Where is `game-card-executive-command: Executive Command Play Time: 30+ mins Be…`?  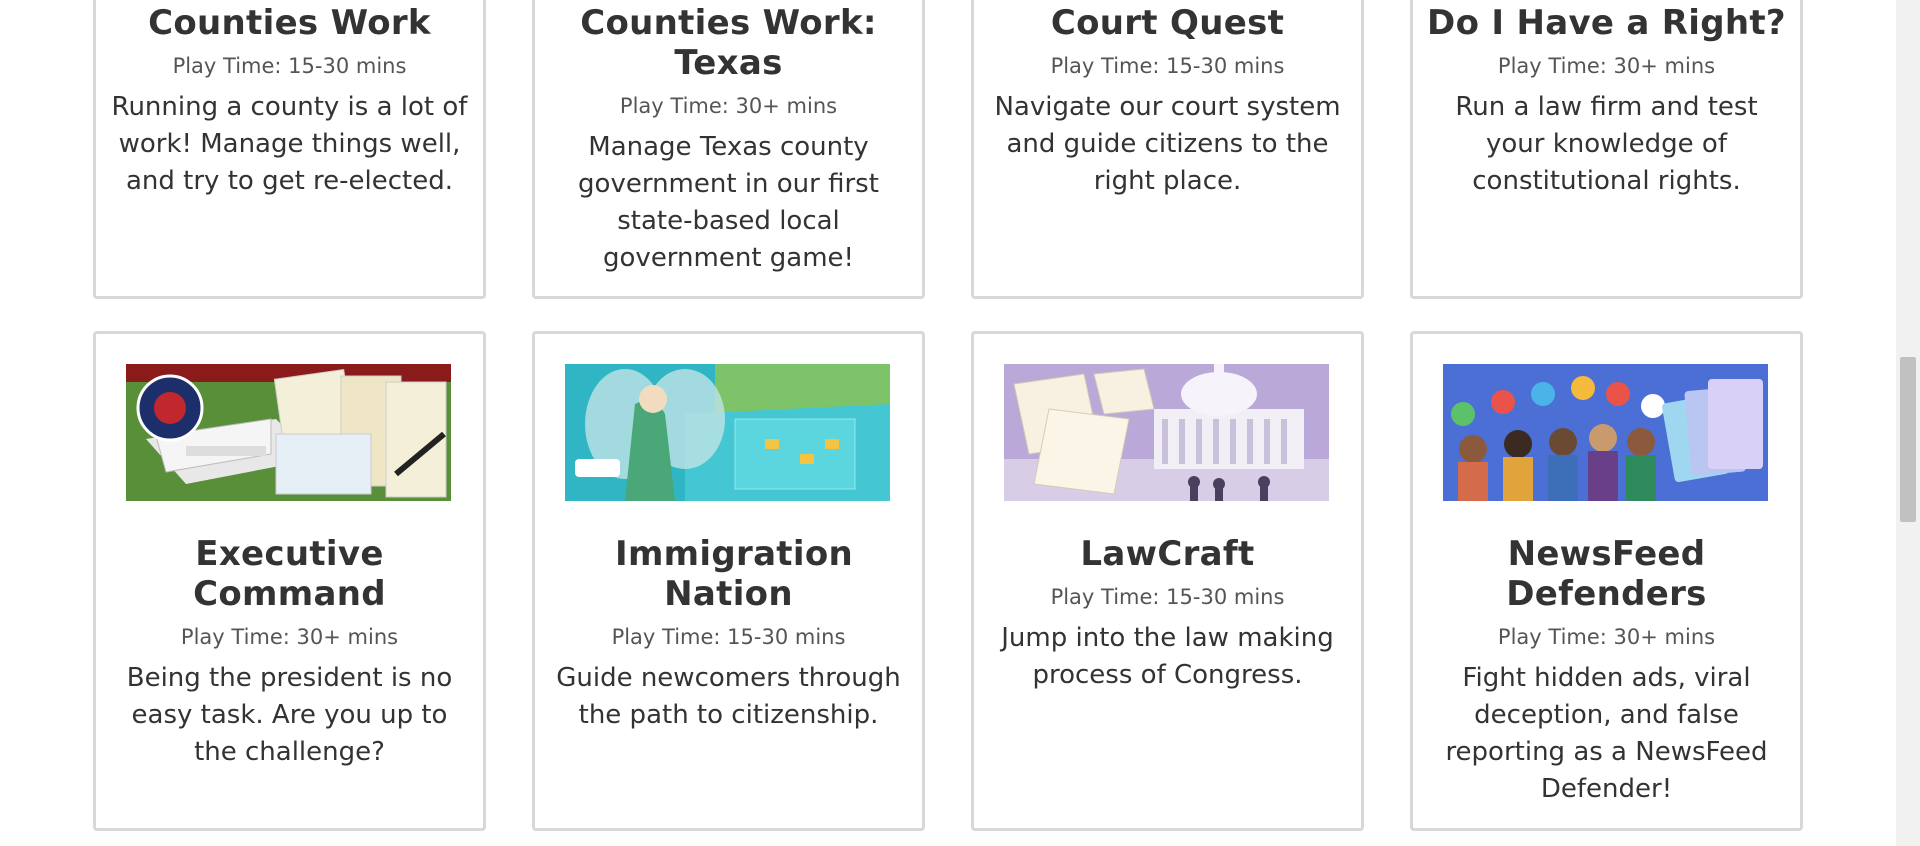 game-card-executive-command: Executive Command Play Time: 30+ mins Be… is located at coordinates (289, 581).